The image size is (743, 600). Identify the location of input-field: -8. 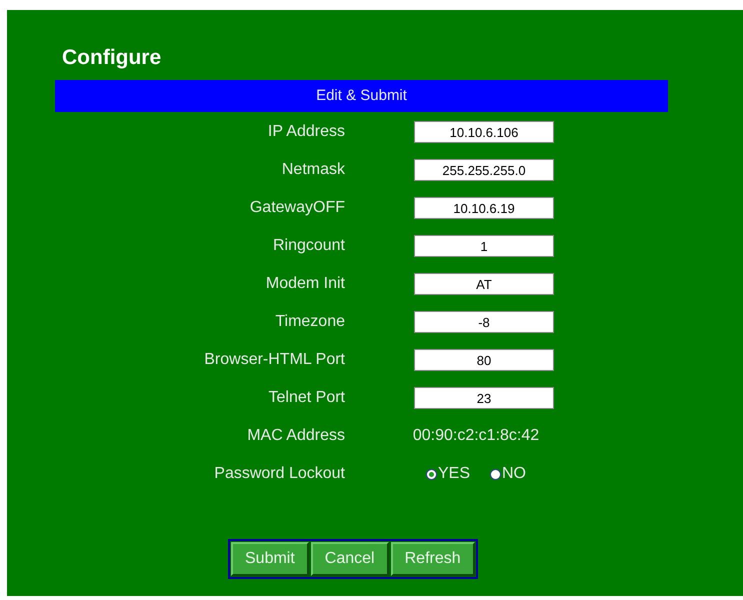
(484, 322).